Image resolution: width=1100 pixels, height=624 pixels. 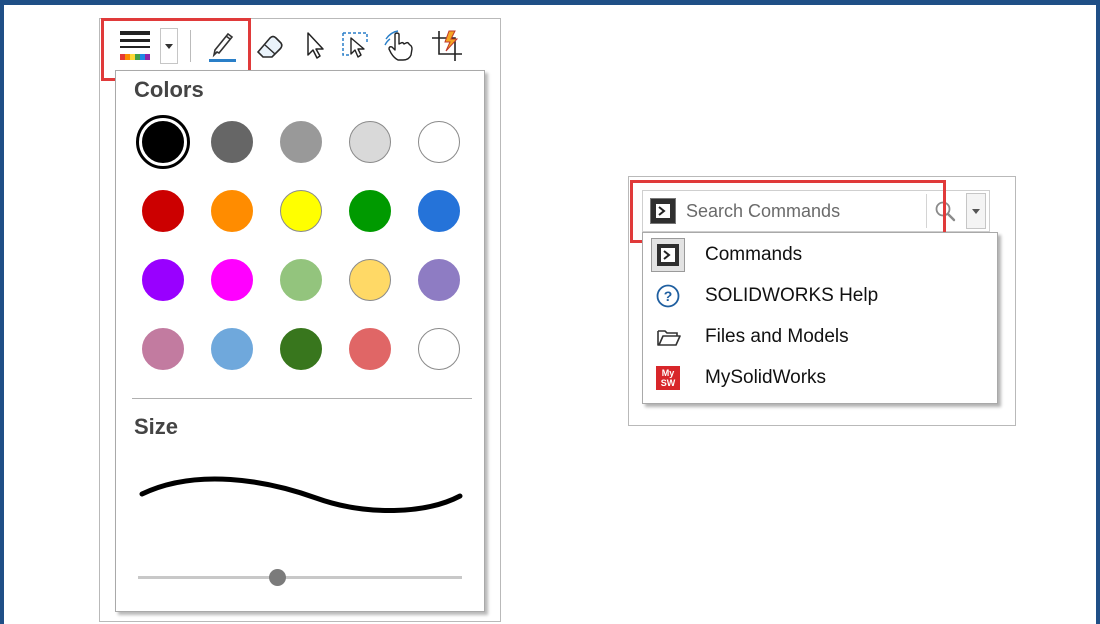 I want to click on search-options-dropdown, so click(x=976, y=211).